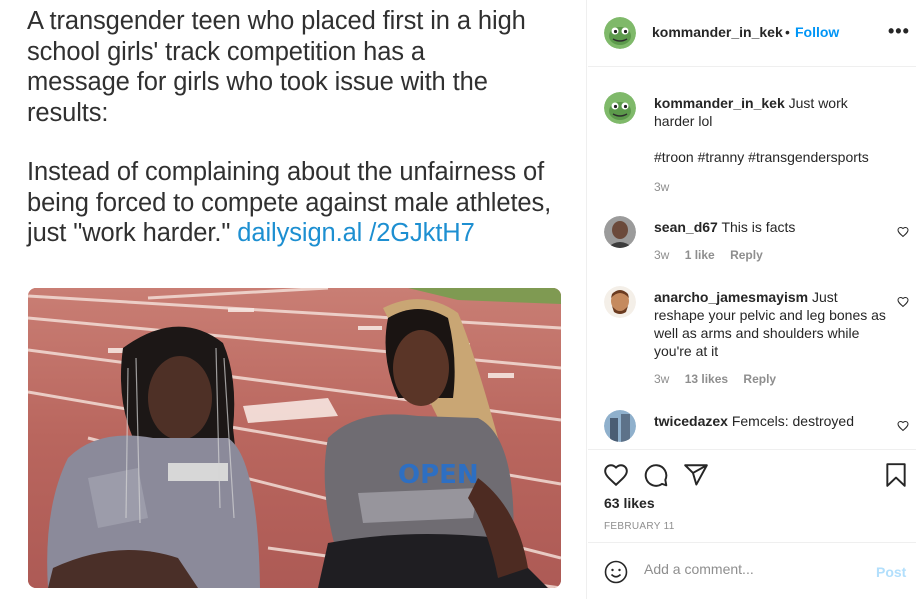  I want to click on comment-likes: 1 like, so click(700, 255).